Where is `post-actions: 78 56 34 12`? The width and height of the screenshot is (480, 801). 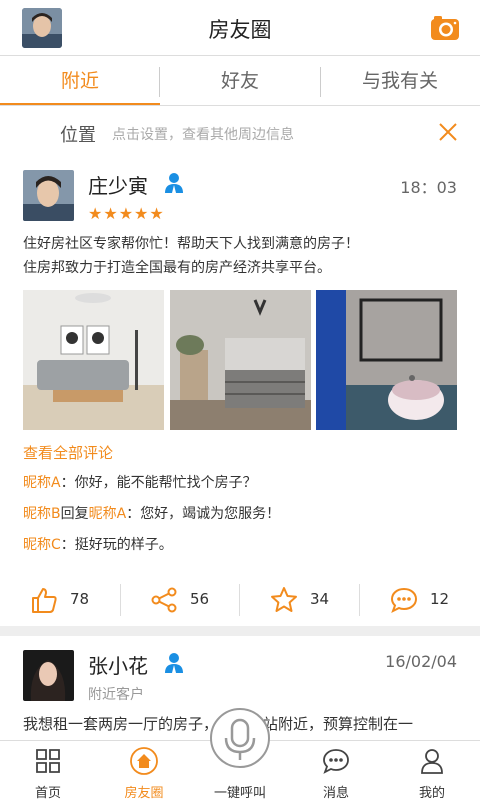 post-actions: 78 56 34 12 is located at coordinates (240, 600).